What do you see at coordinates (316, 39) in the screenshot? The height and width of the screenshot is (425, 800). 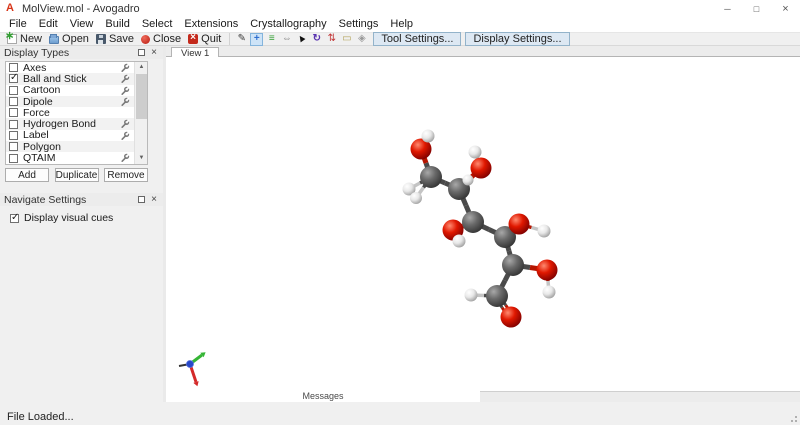 I see `auto-rotate-tool: ↻` at bounding box center [316, 39].